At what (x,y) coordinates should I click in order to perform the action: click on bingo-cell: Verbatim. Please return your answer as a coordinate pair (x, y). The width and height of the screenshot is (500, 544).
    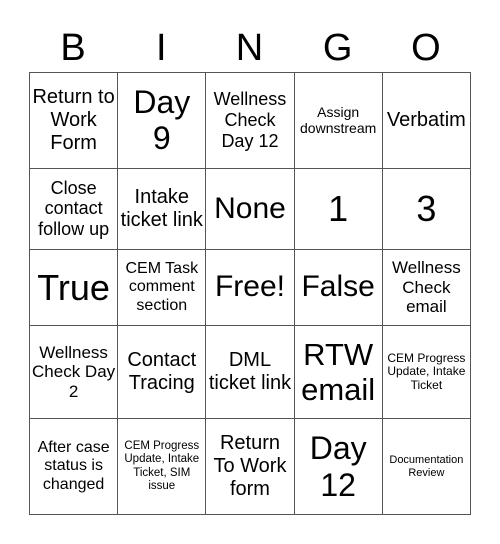
    Looking at the image, I should click on (426, 120).